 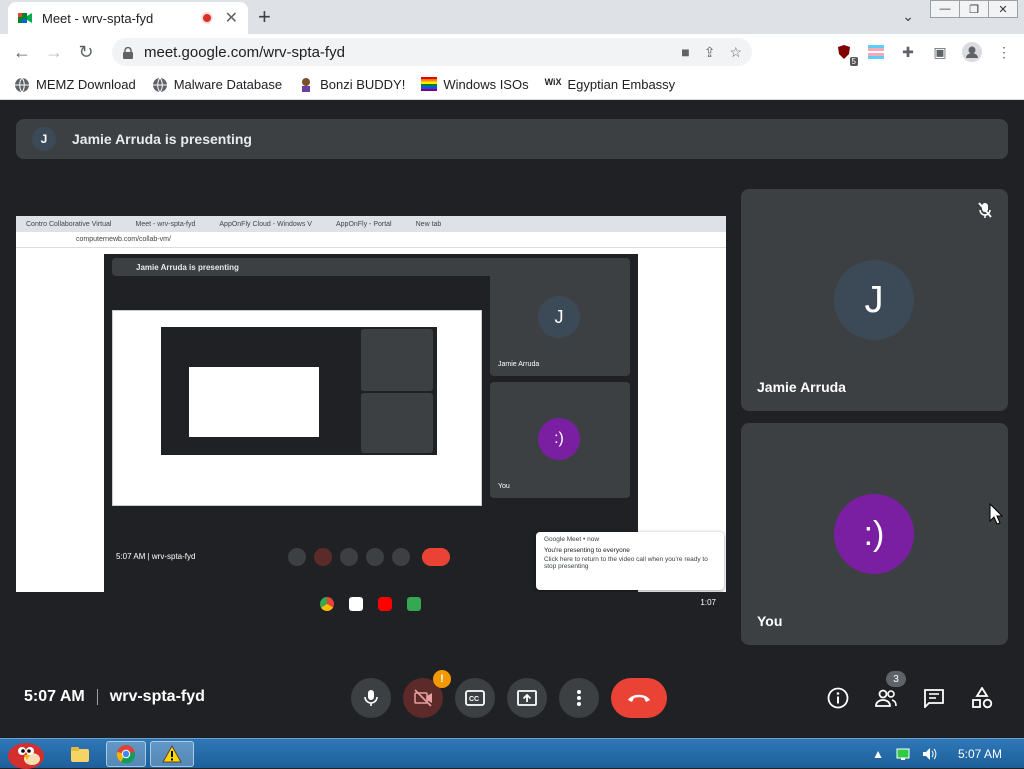 What do you see at coordinates (264, 17) in the screenshot?
I see `new-tab-button: +` at bounding box center [264, 17].